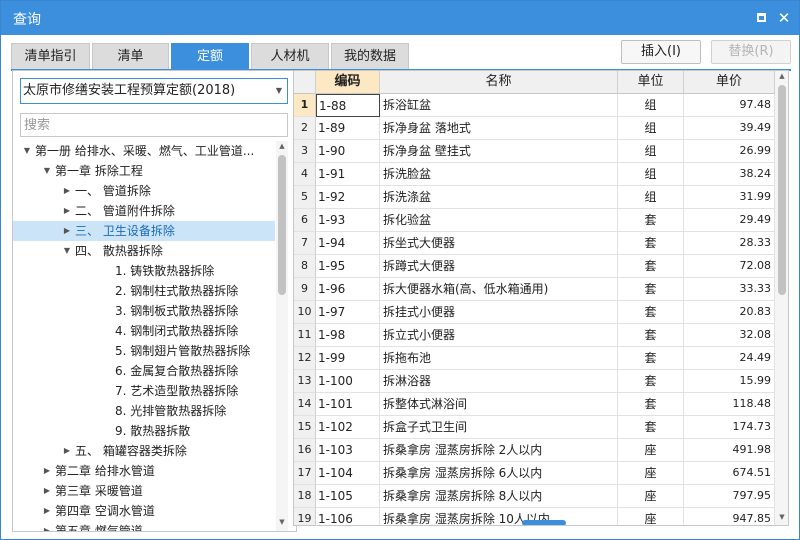 The width and height of the screenshot is (800, 540). What do you see at coordinates (499, 473) in the screenshot?
I see `cell-name: 拆桑拿房 湿蒸房拆除 6人以内` at bounding box center [499, 473].